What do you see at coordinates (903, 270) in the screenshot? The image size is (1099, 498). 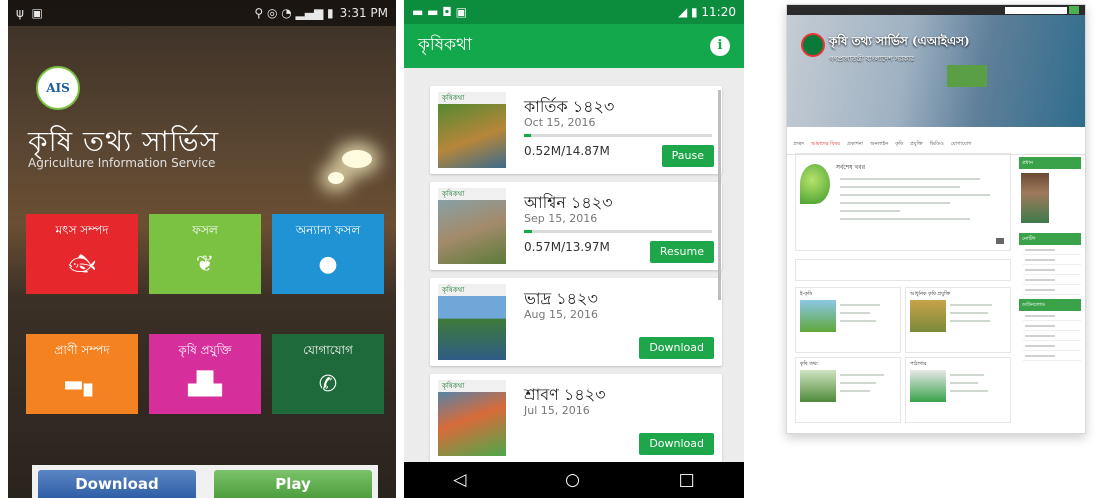 I see `notice-strip` at bounding box center [903, 270].